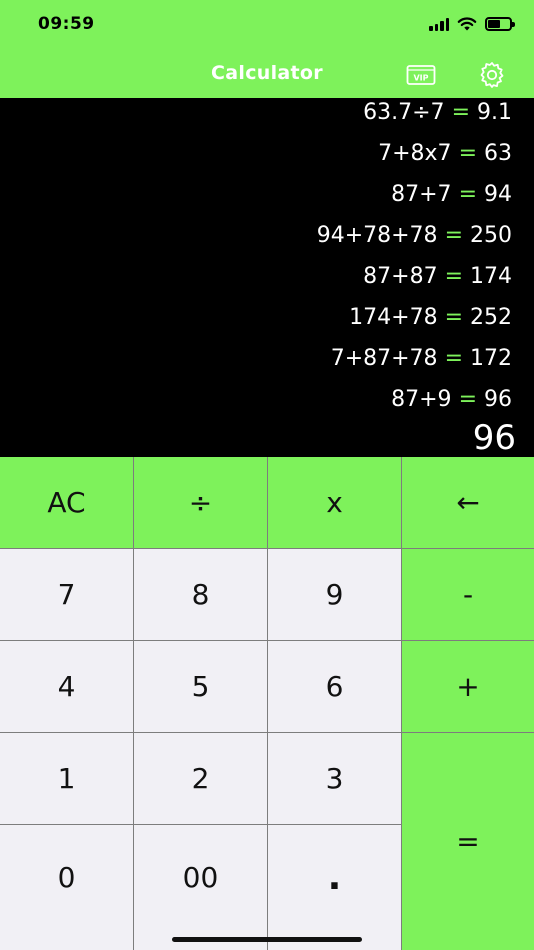 This screenshot has width=534, height=950. I want to click on history-entry: 174+78 = 252, so click(430, 317).